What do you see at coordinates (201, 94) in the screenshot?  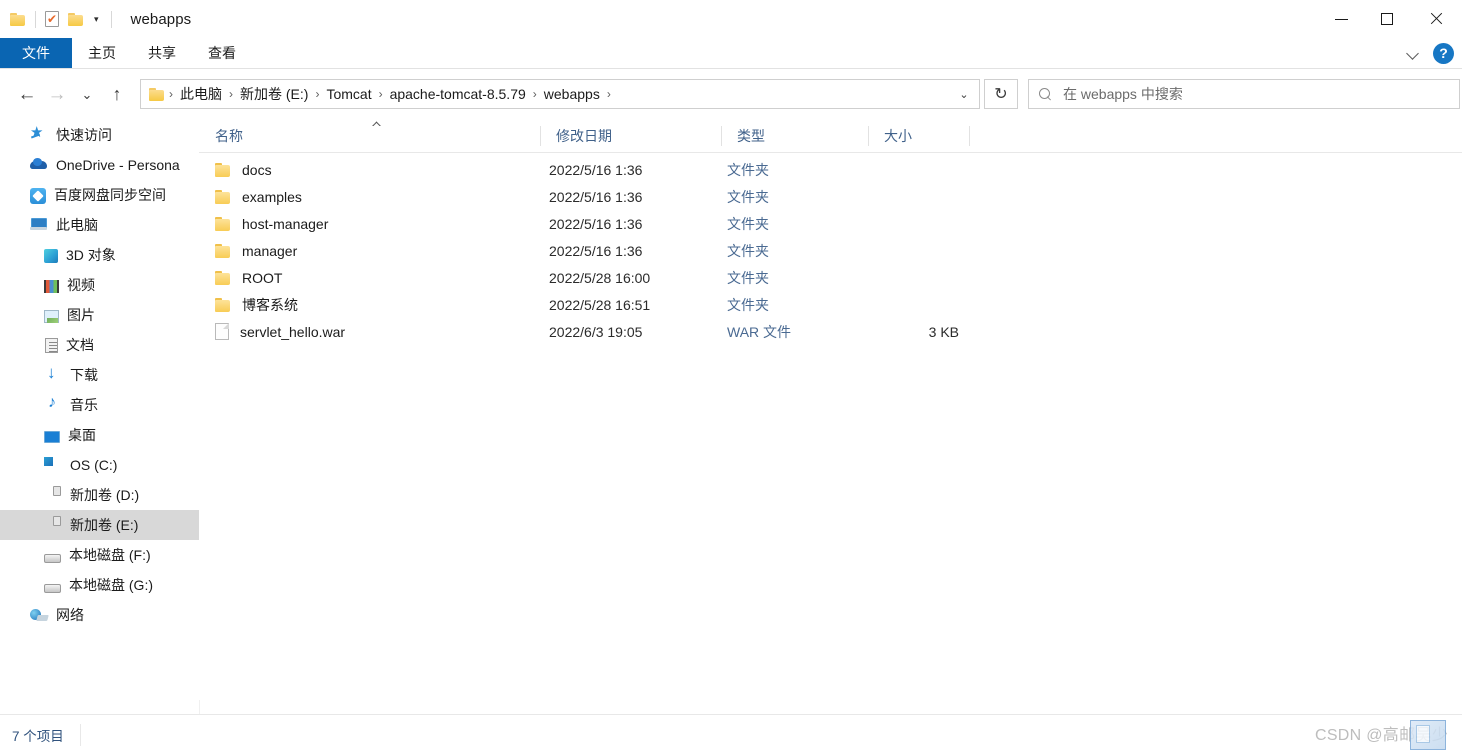 I see `breadcrumb-item-0: 此电脑` at bounding box center [201, 94].